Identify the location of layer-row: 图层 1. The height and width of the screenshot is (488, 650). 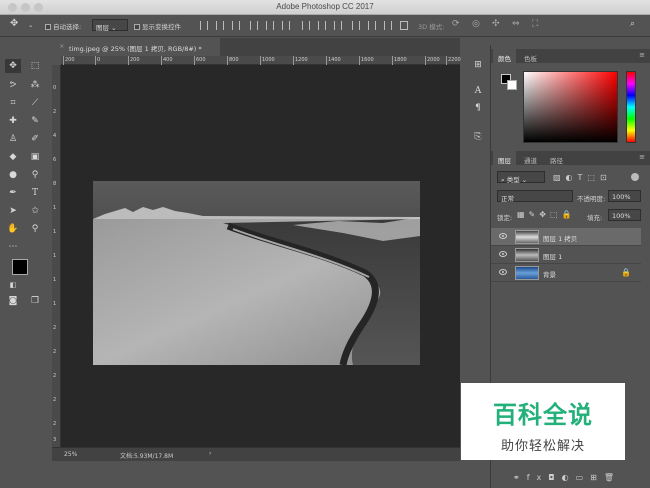
(566, 255).